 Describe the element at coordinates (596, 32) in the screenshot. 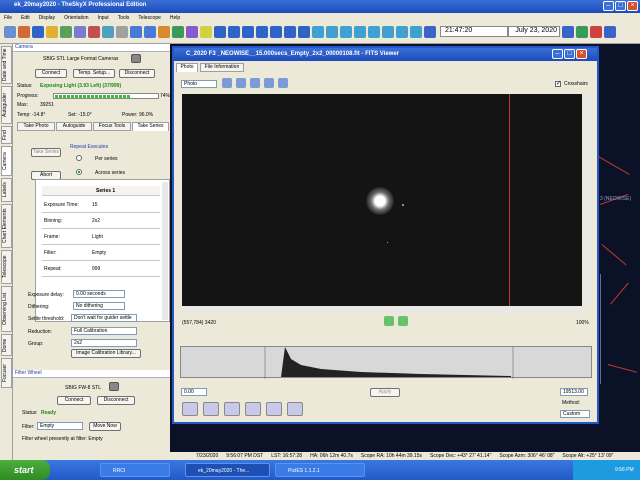

I see `time-stop-icon` at that location.